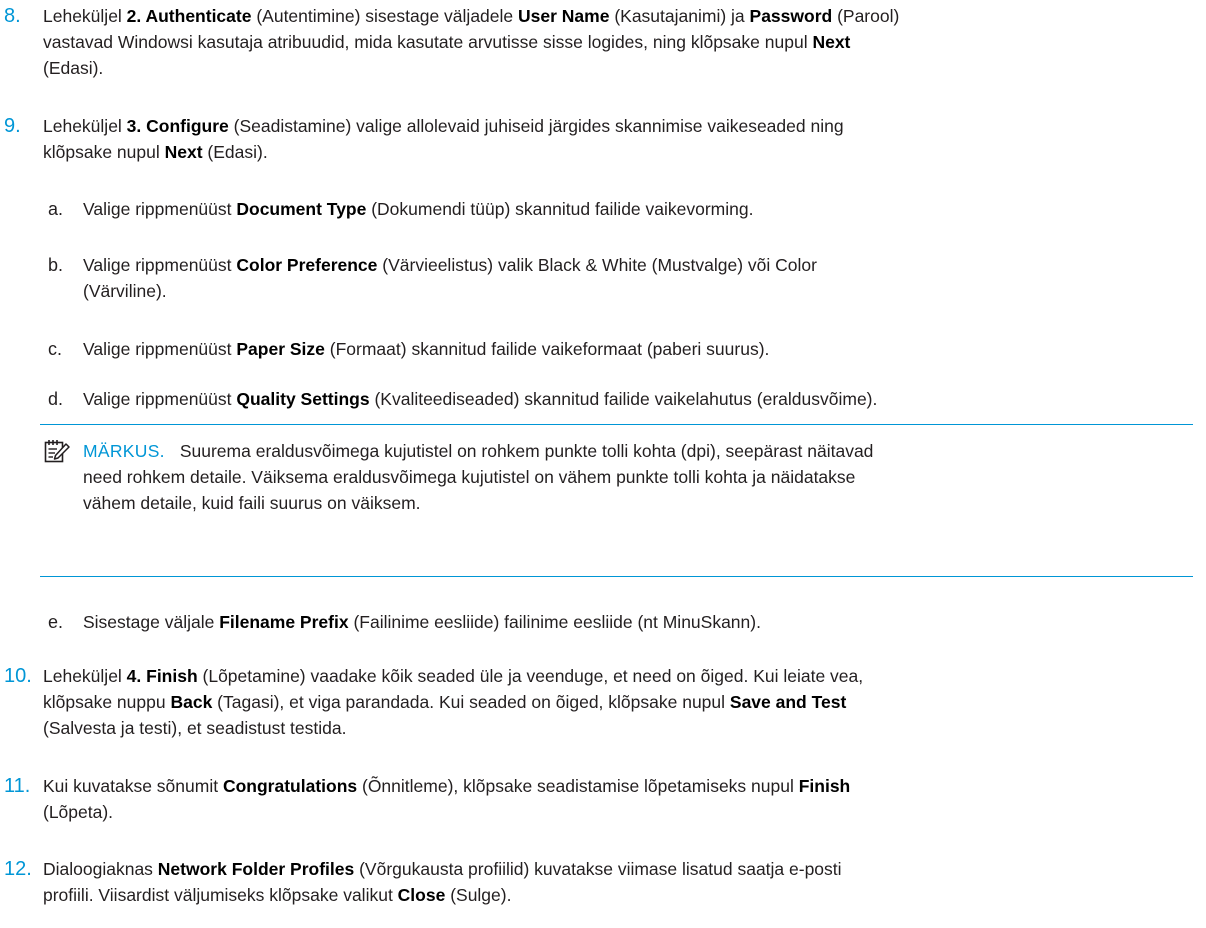 The height and width of the screenshot is (928, 1206). What do you see at coordinates (12, 16) in the screenshot?
I see `step-number: 8.` at bounding box center [12, 16].